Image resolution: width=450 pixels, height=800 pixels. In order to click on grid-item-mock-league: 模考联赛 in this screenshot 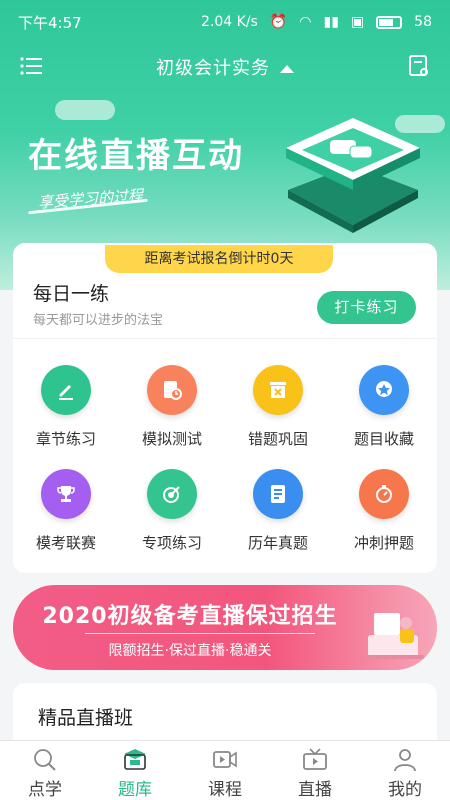, I will do `click(66, 511)`.